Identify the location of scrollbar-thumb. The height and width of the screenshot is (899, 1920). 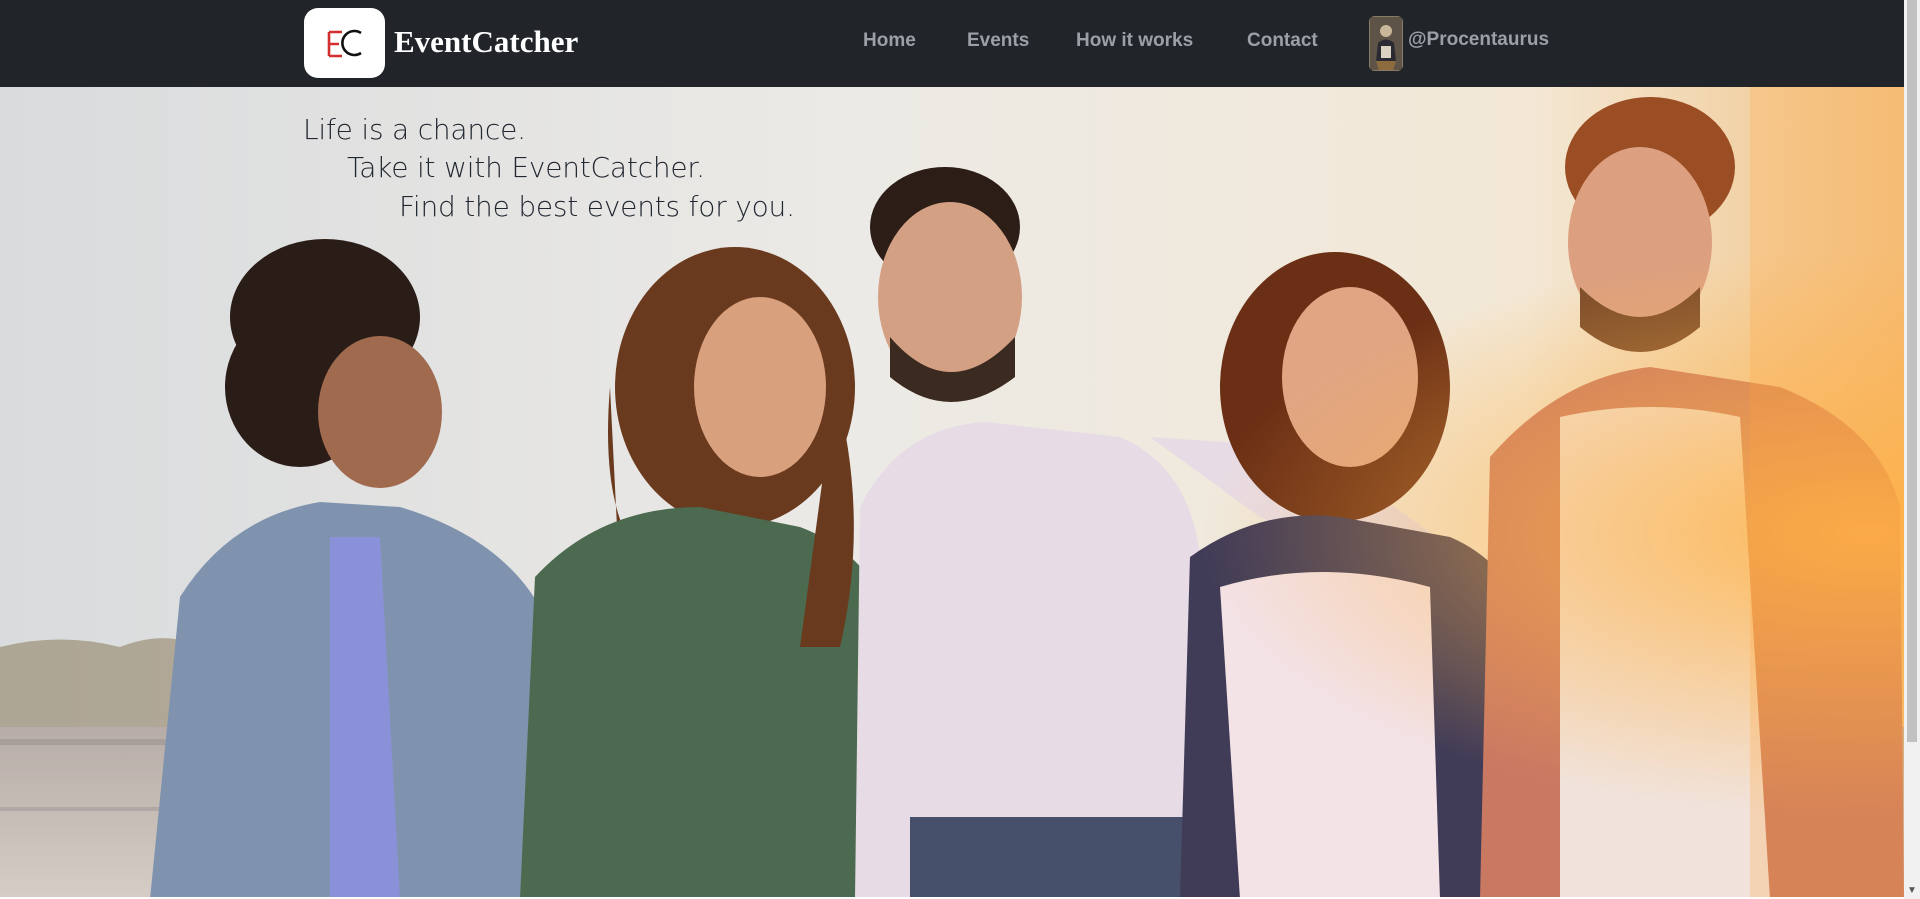
(1912, 371).